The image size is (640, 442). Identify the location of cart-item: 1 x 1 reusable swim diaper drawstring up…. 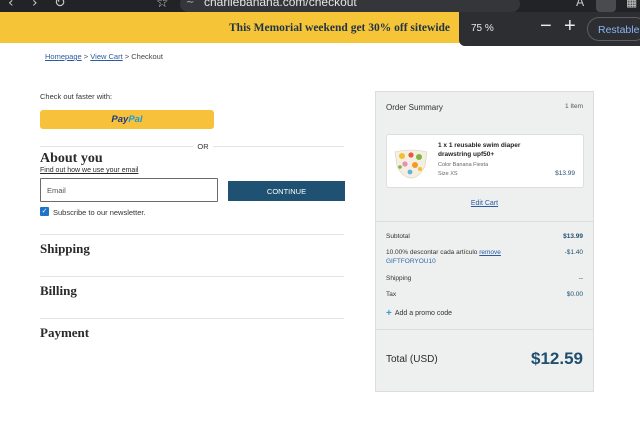
(485, 161).